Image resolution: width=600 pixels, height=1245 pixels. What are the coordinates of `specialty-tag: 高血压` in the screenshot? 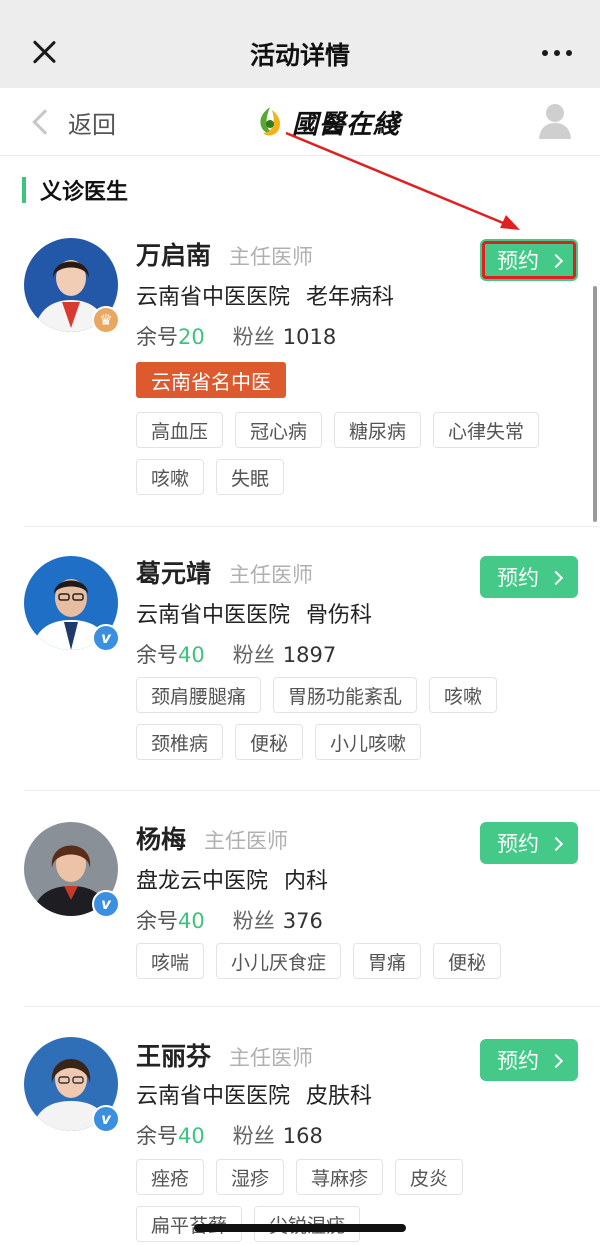 It's located at (180, 430).